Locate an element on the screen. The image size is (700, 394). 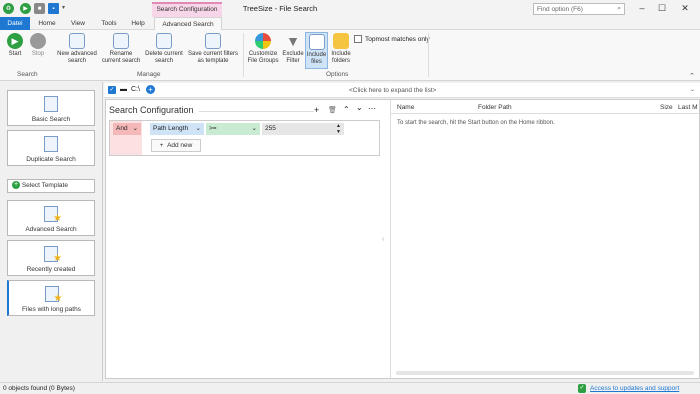
folder-icon is located at coordinates (341, 41).